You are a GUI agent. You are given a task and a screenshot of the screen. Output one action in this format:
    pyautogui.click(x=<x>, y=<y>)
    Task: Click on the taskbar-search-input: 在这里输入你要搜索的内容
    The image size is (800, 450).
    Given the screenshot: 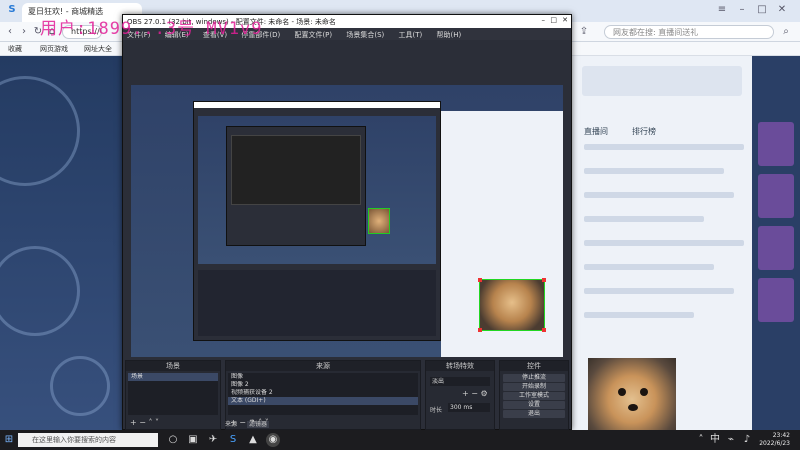 What is the action you would take?
    pyautogui.click(x=88, y=440)
    